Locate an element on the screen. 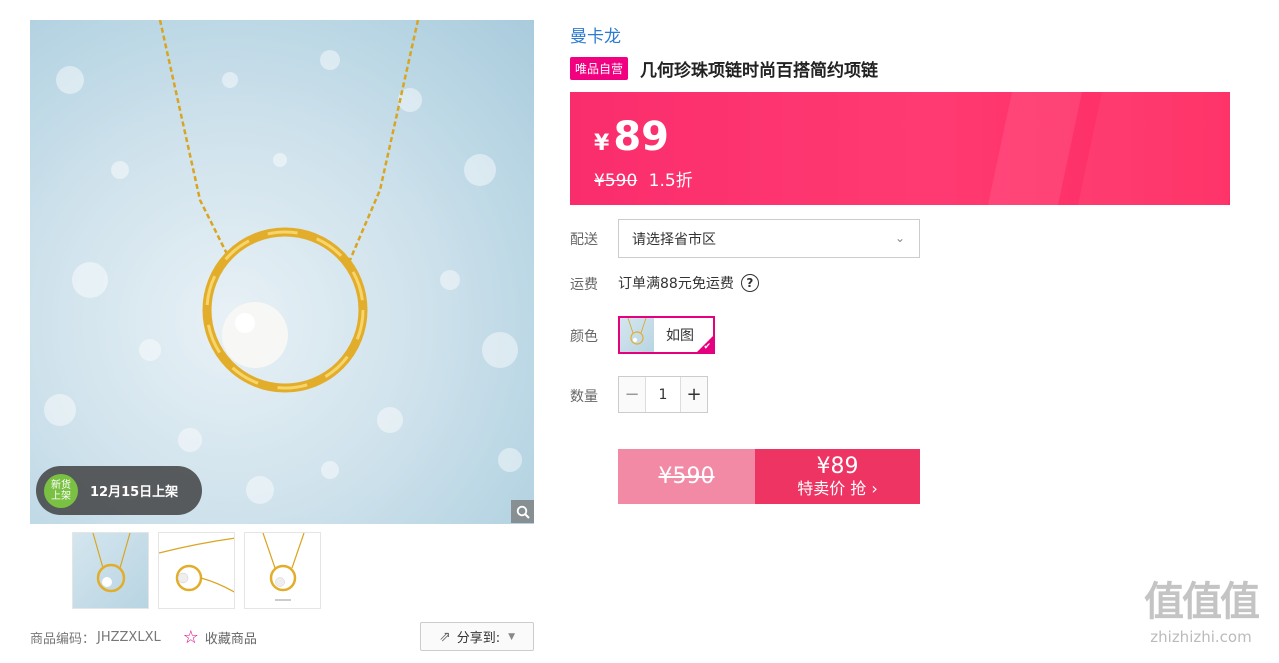  product-code-label: 商品编码： is located at coordinates (63, 639).